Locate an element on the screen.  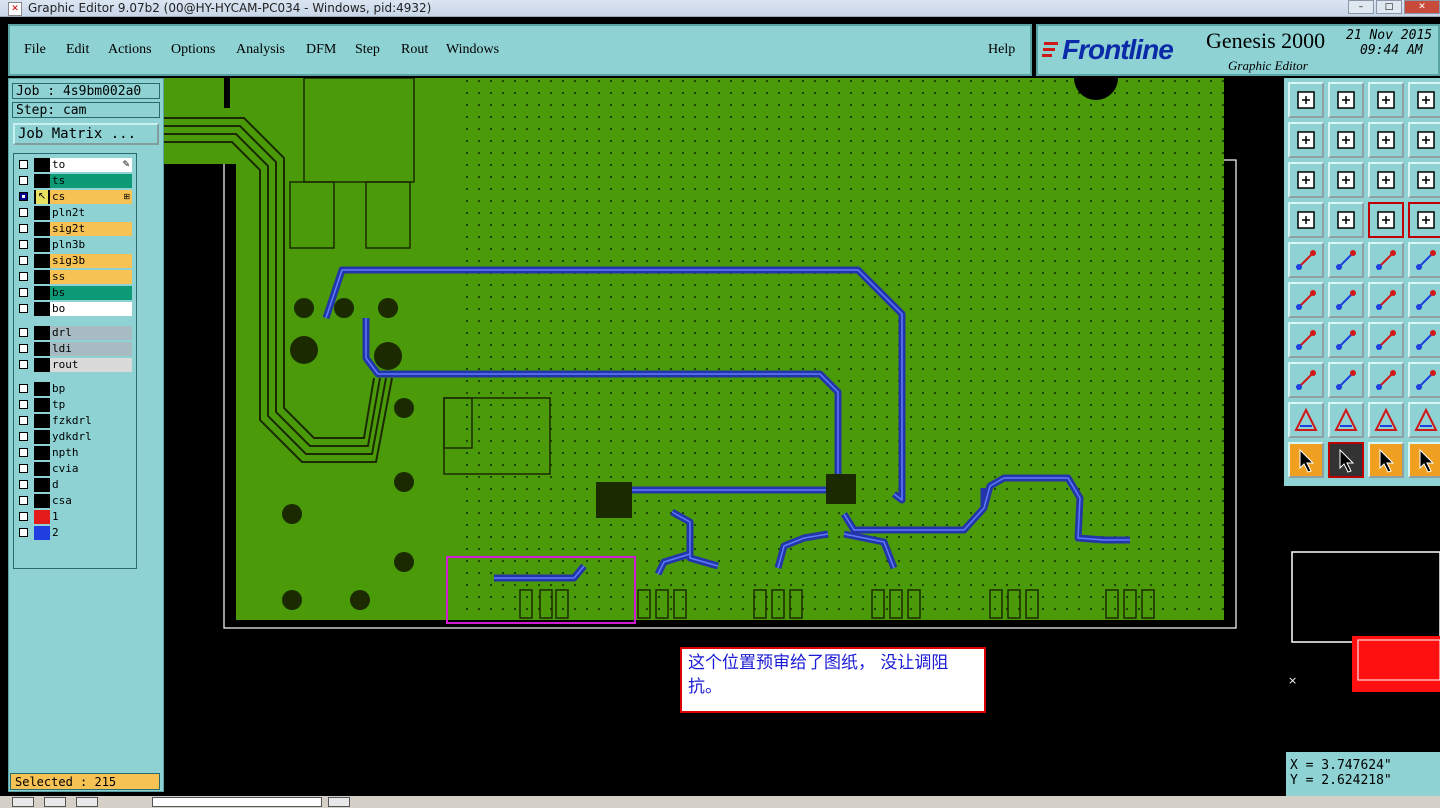
layer-row-fzkdrl: fzkdrl is located at coordinates (75, 421).